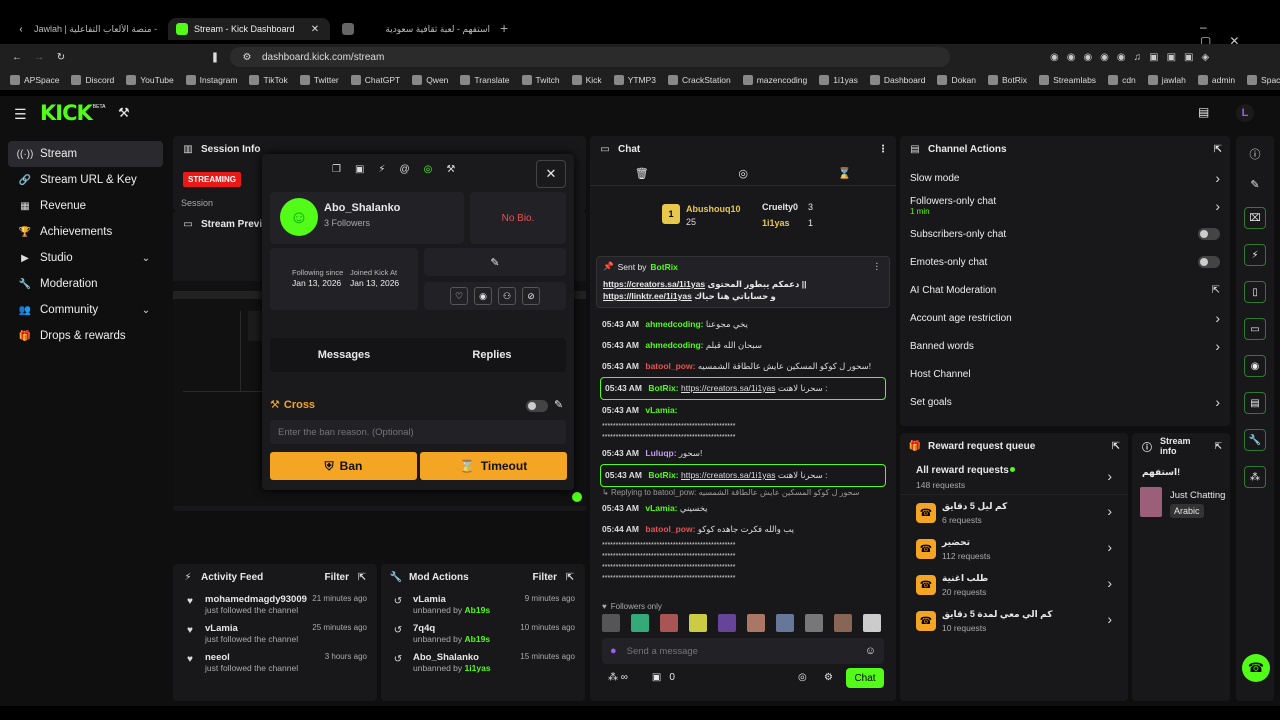  I want to click on more-icon: ⋮, so click(883, 149).